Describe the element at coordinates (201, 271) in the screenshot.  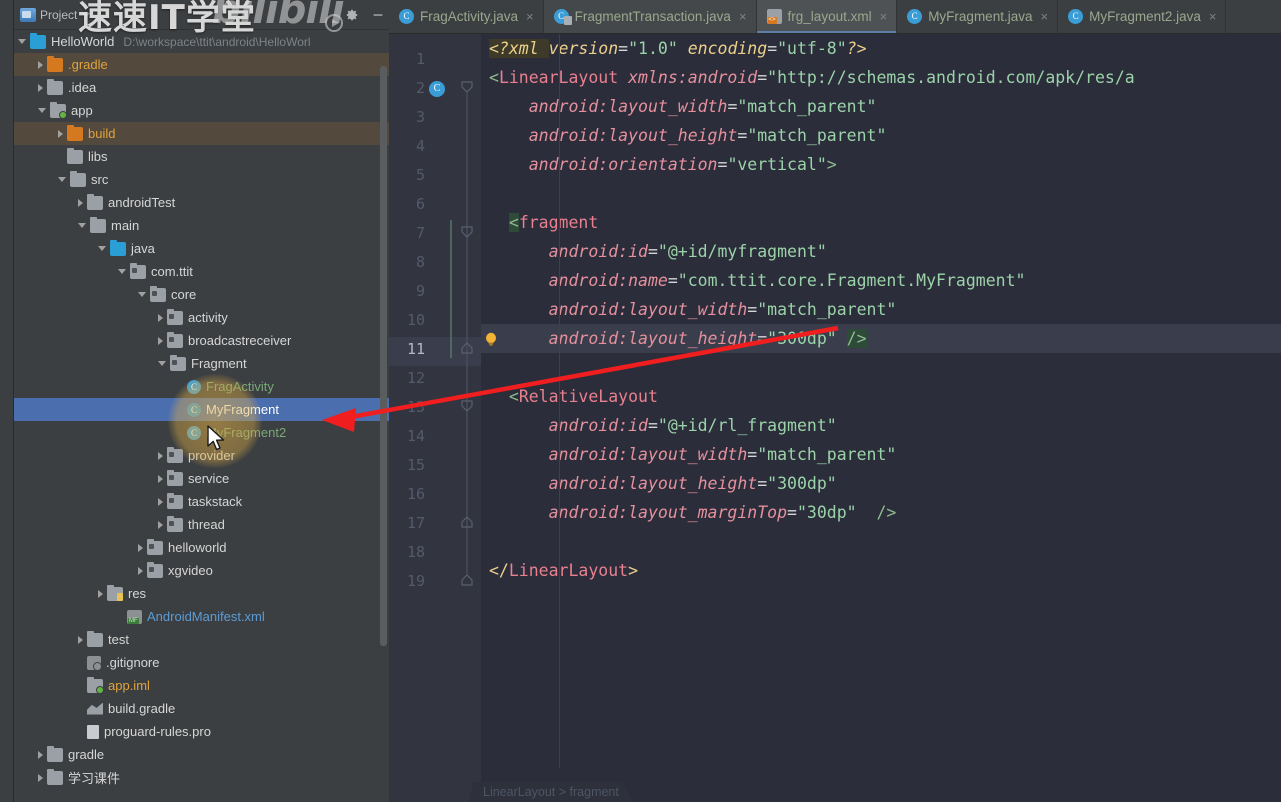
I see `tree-row-com-ttit: com.ttit` at that location.